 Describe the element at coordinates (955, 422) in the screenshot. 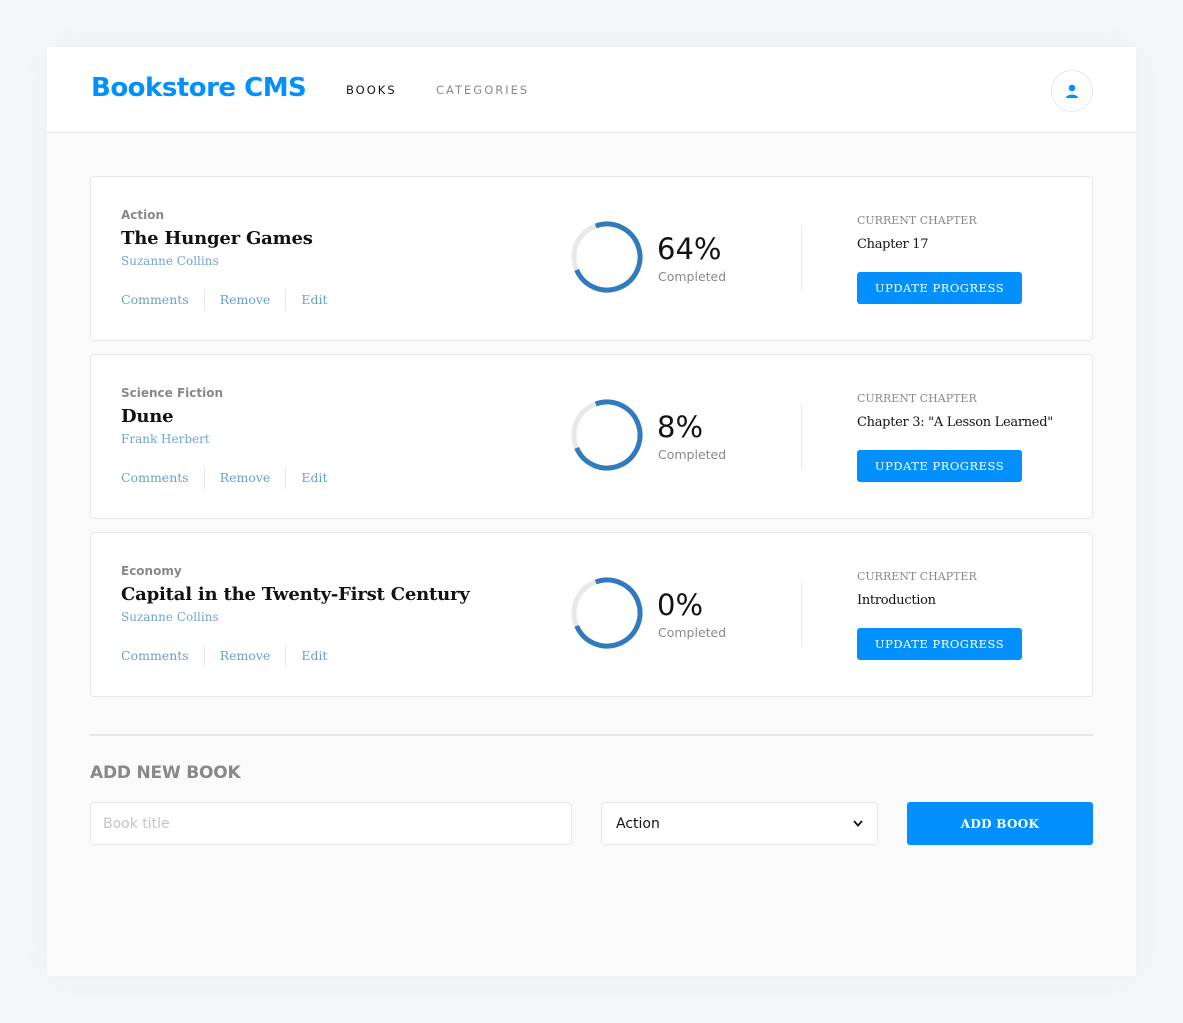

I see `current-chapter: Chapter 3: "A Lesson Learned"` at that location.